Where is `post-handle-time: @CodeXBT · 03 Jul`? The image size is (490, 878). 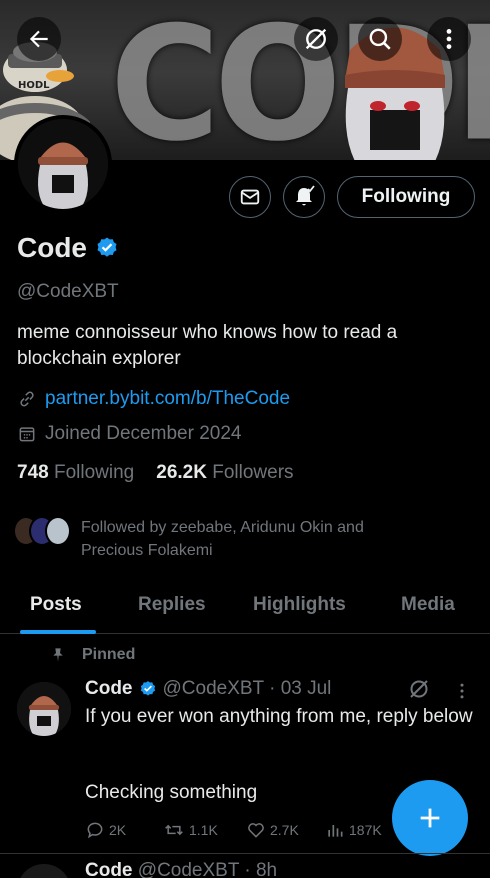
post-handle-time: @CodeXBT · 03 Jul is located at coordinates (247, 688).